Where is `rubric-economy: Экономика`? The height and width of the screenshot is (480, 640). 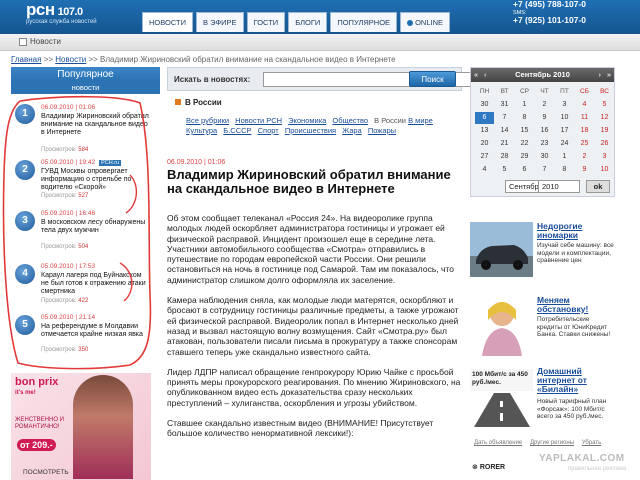
rubric-economy: Экономика is located at coordinates (307, 120).